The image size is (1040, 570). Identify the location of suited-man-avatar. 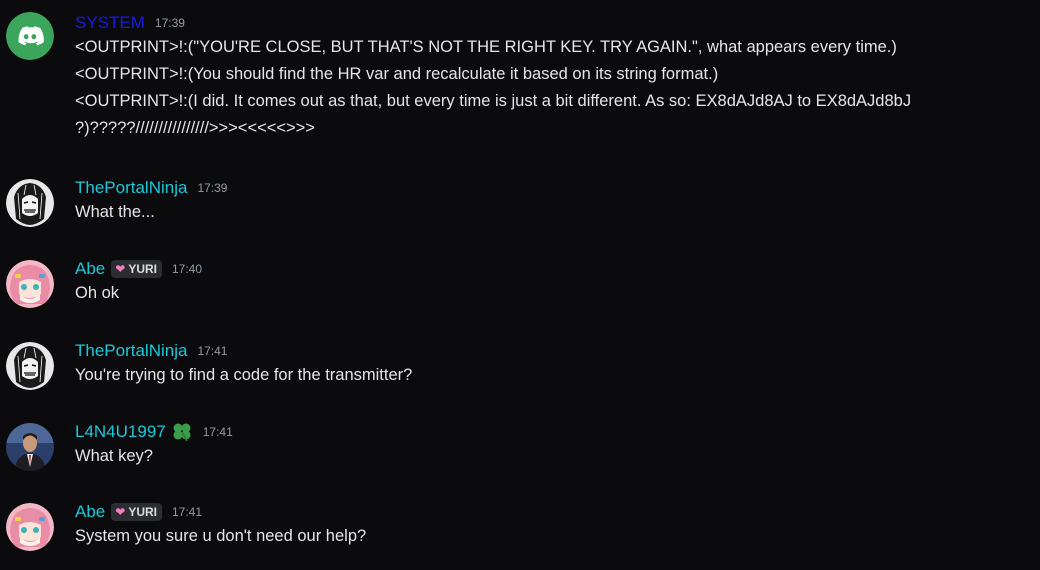
(30, 447).